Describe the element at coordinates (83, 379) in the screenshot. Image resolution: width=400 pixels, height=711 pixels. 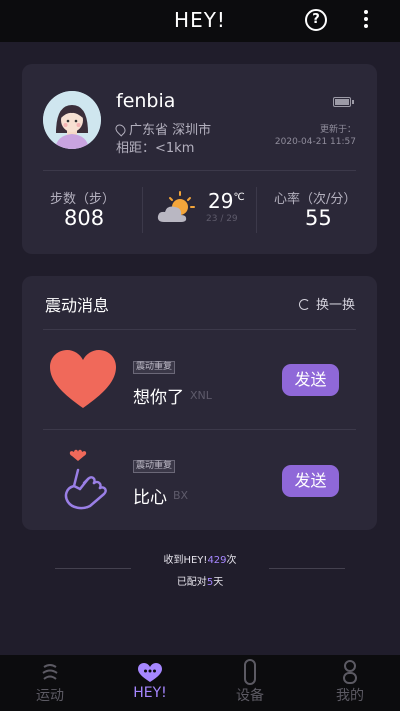
I see `heart-icon` at that location.